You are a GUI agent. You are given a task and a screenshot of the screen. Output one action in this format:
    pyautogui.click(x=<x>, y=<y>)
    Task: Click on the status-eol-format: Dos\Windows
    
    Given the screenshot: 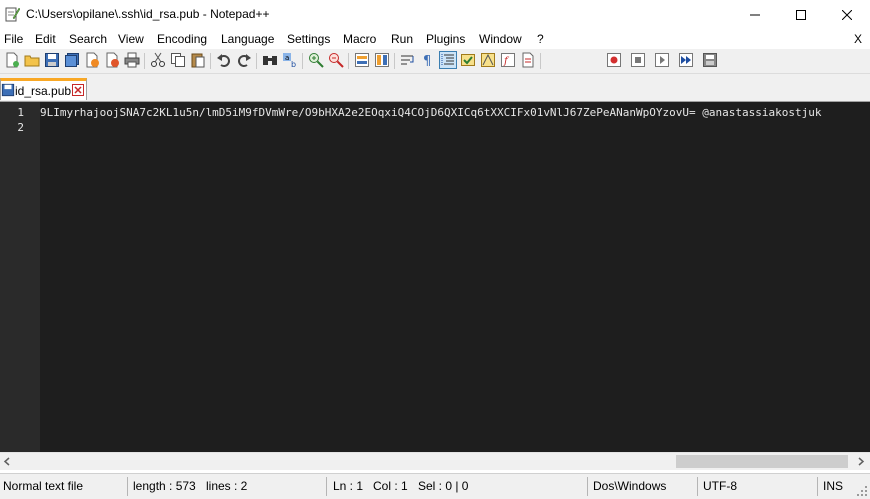 What is the action you would take?
    pyautogui.click(x=630, y=486)
    